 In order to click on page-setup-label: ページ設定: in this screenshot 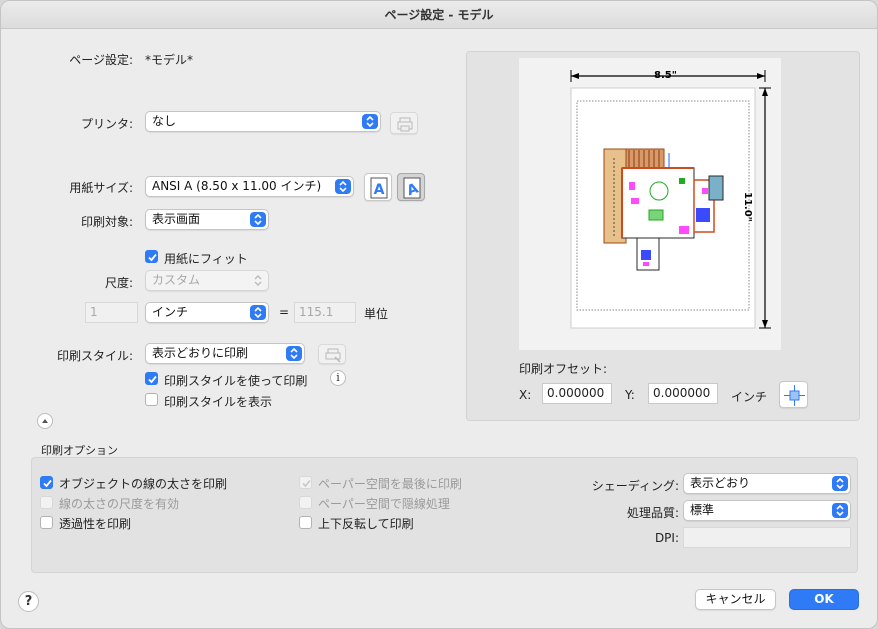, I will do `click(101, 60)`.